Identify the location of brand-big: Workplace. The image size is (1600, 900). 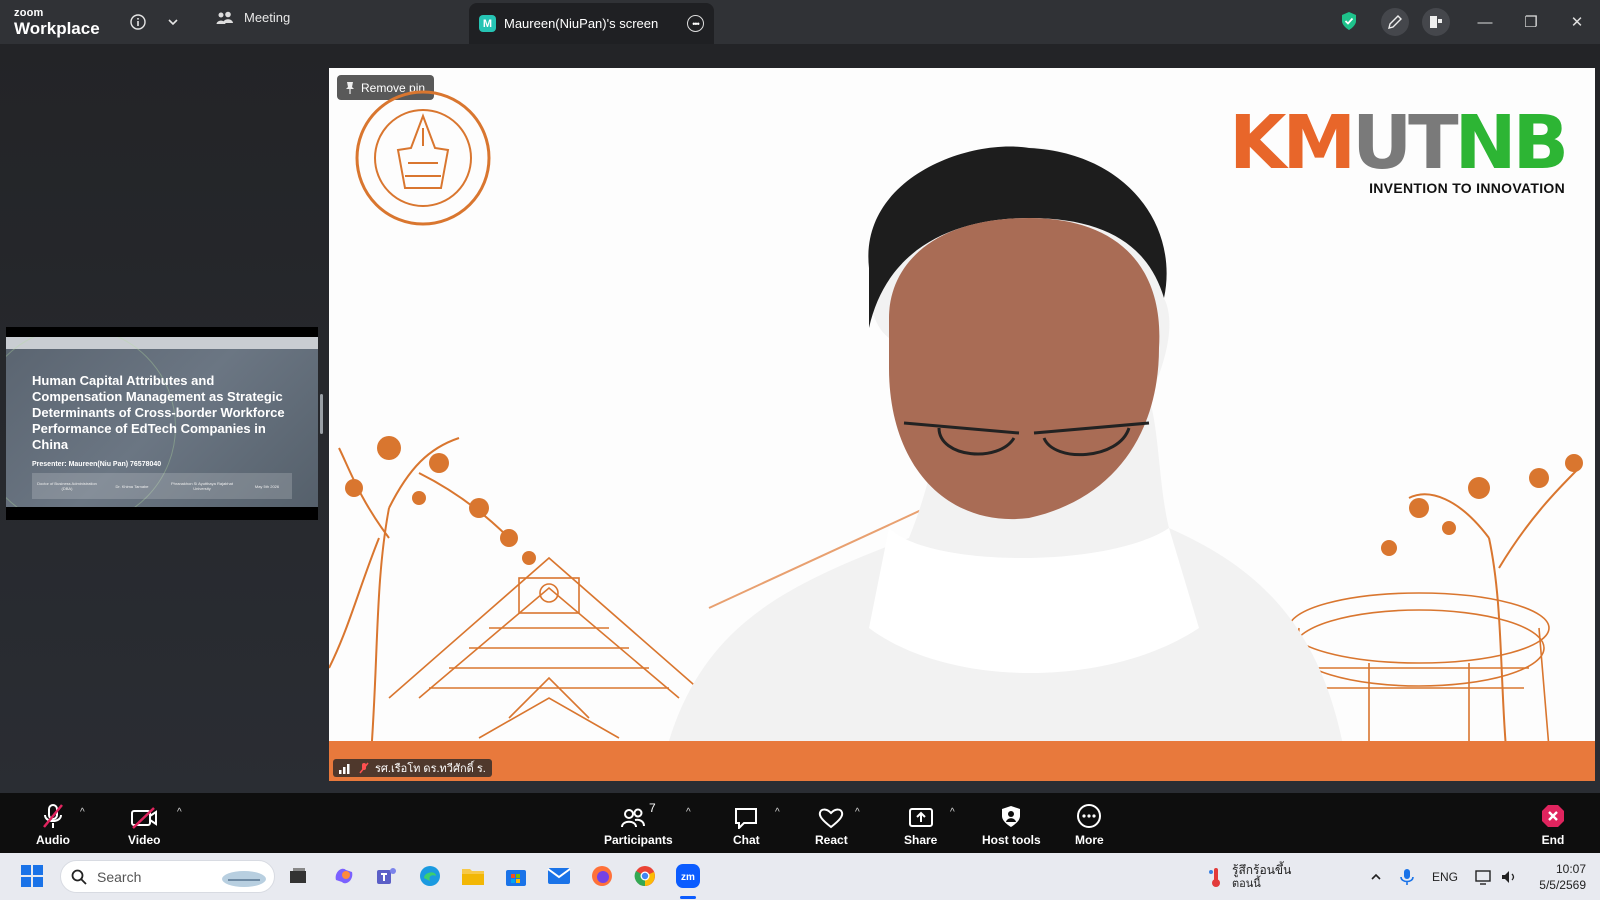
(57, 28).